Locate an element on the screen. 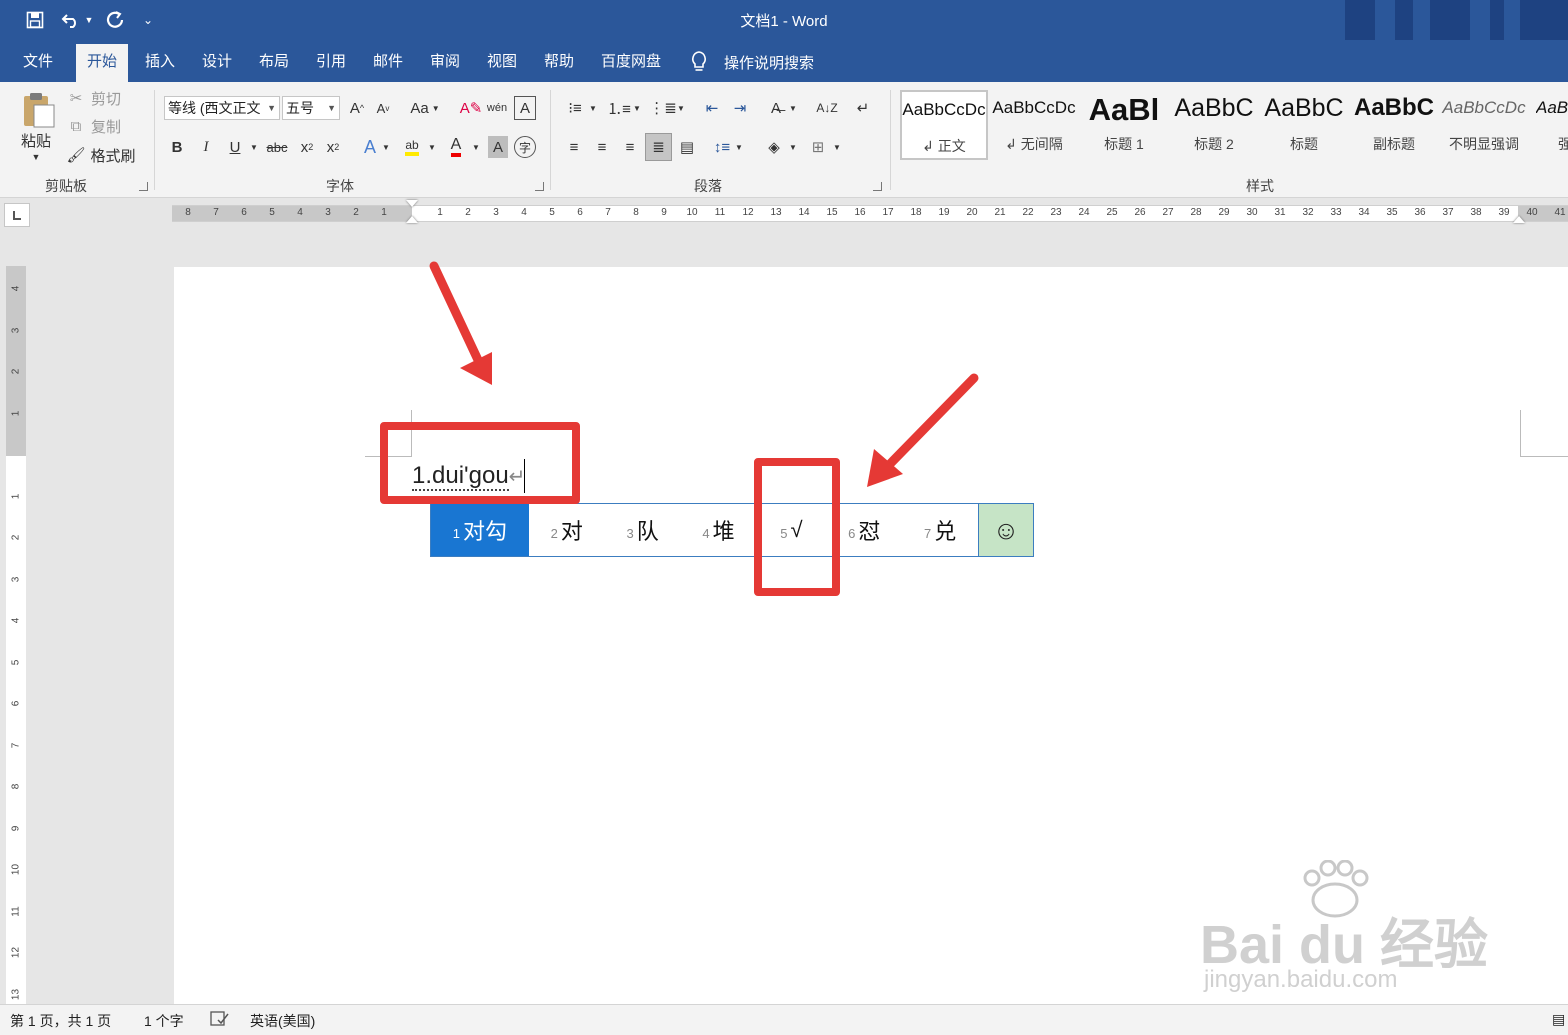  change-case-button: Aa ▼ is located at coordinates (425, 108).